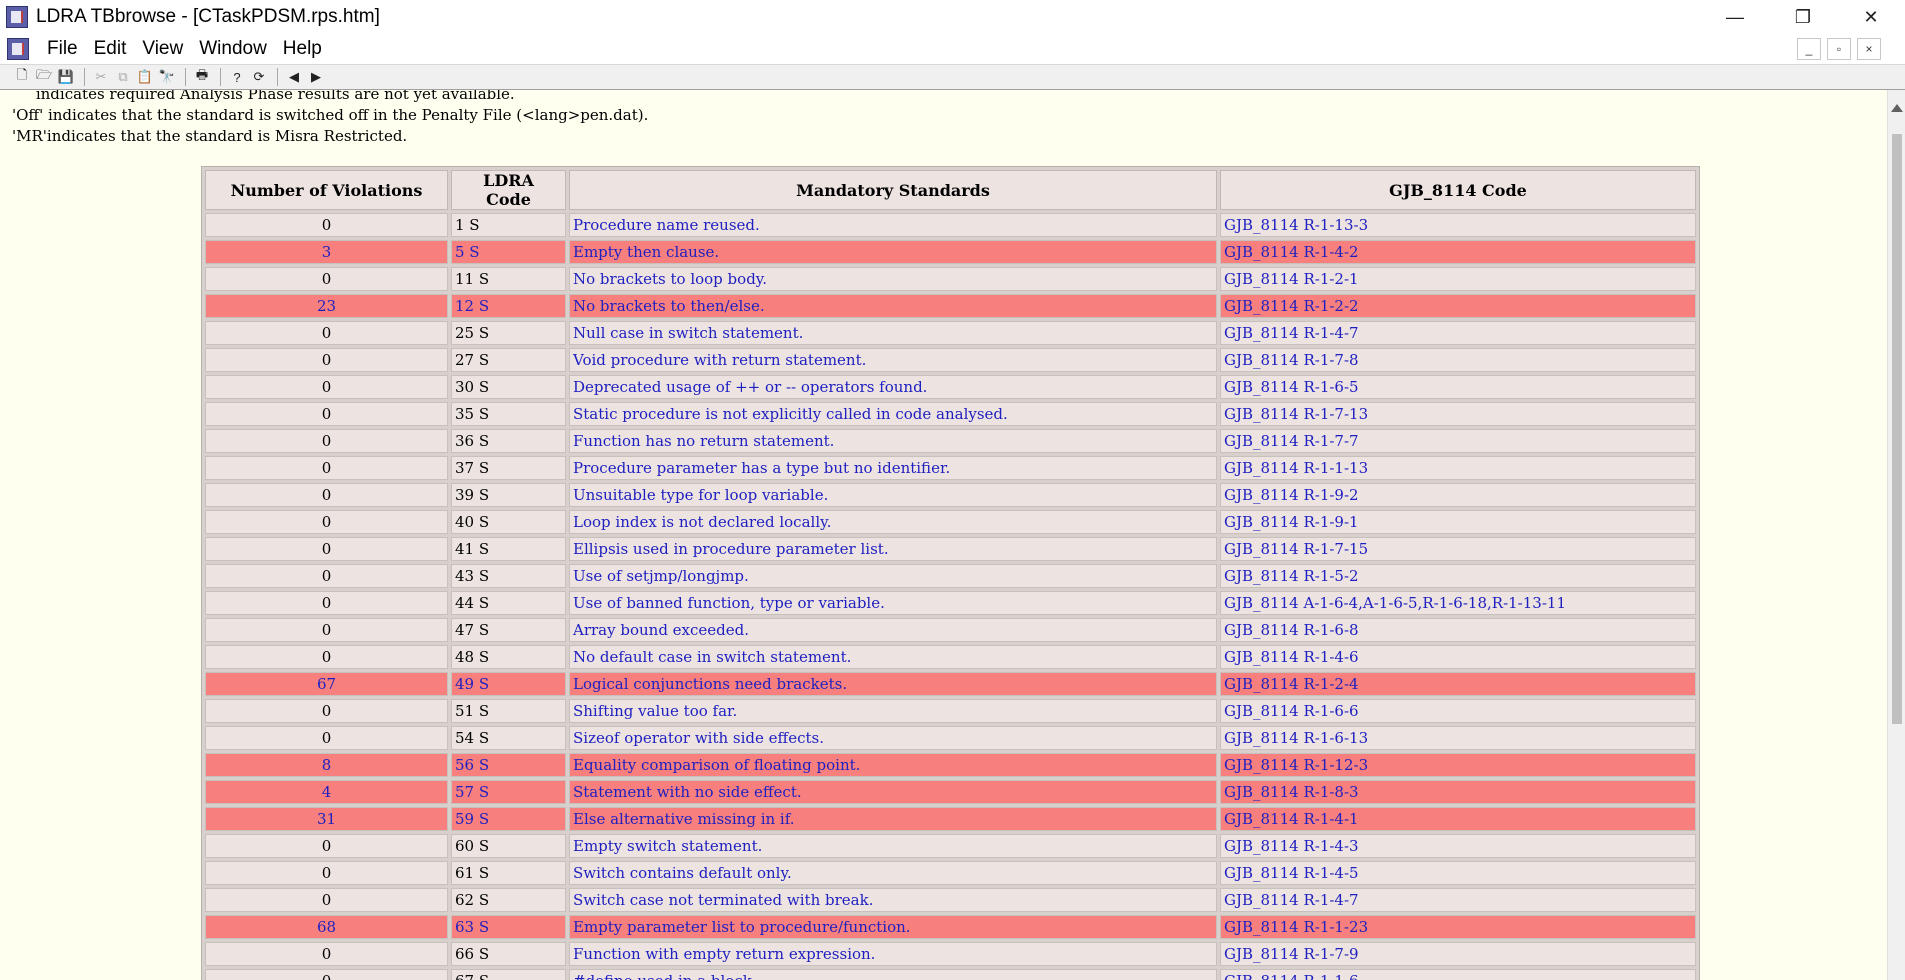 This screenshot has height=980, width=1905. What do you see at coordinates (893, 495) in the screenshot?
I see `standard-link: Unsuitable type for loop variable.` at bounding box center [893, 495].